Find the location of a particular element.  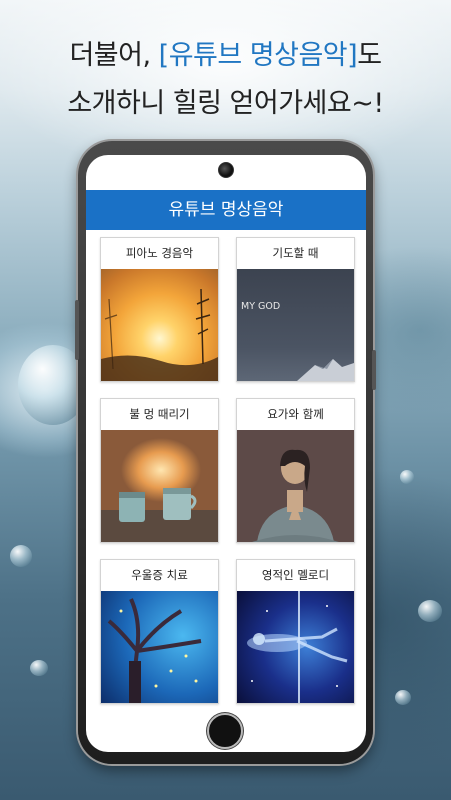

app-title-banner: 유튜브 명상음악 is located at coordinates (226, 210).